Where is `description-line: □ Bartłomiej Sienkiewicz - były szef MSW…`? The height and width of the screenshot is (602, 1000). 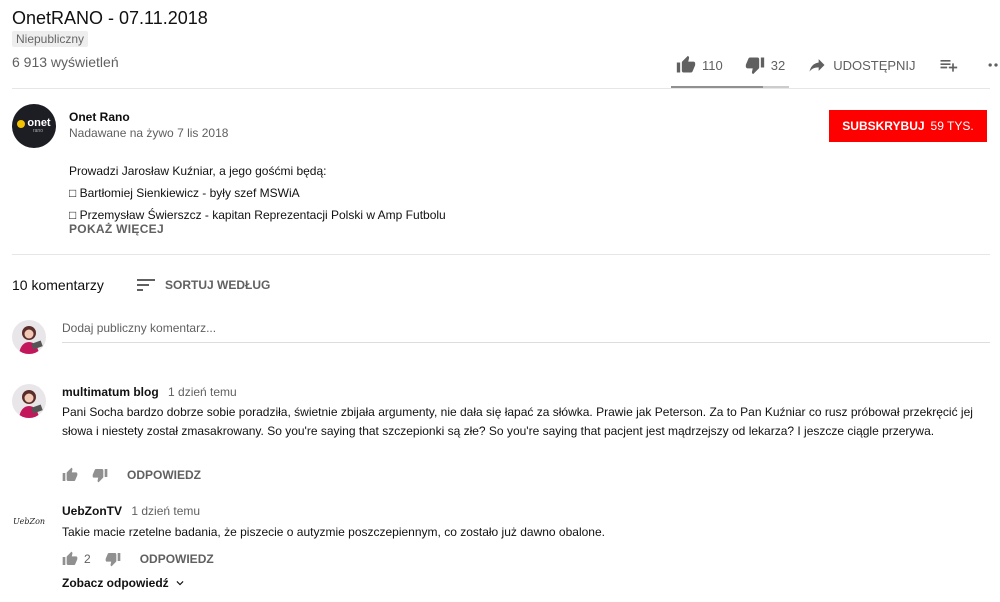 description-line: □ Bartłomiej Sienkiewicz - były szef MSW… is located at coordinates (184, 193).